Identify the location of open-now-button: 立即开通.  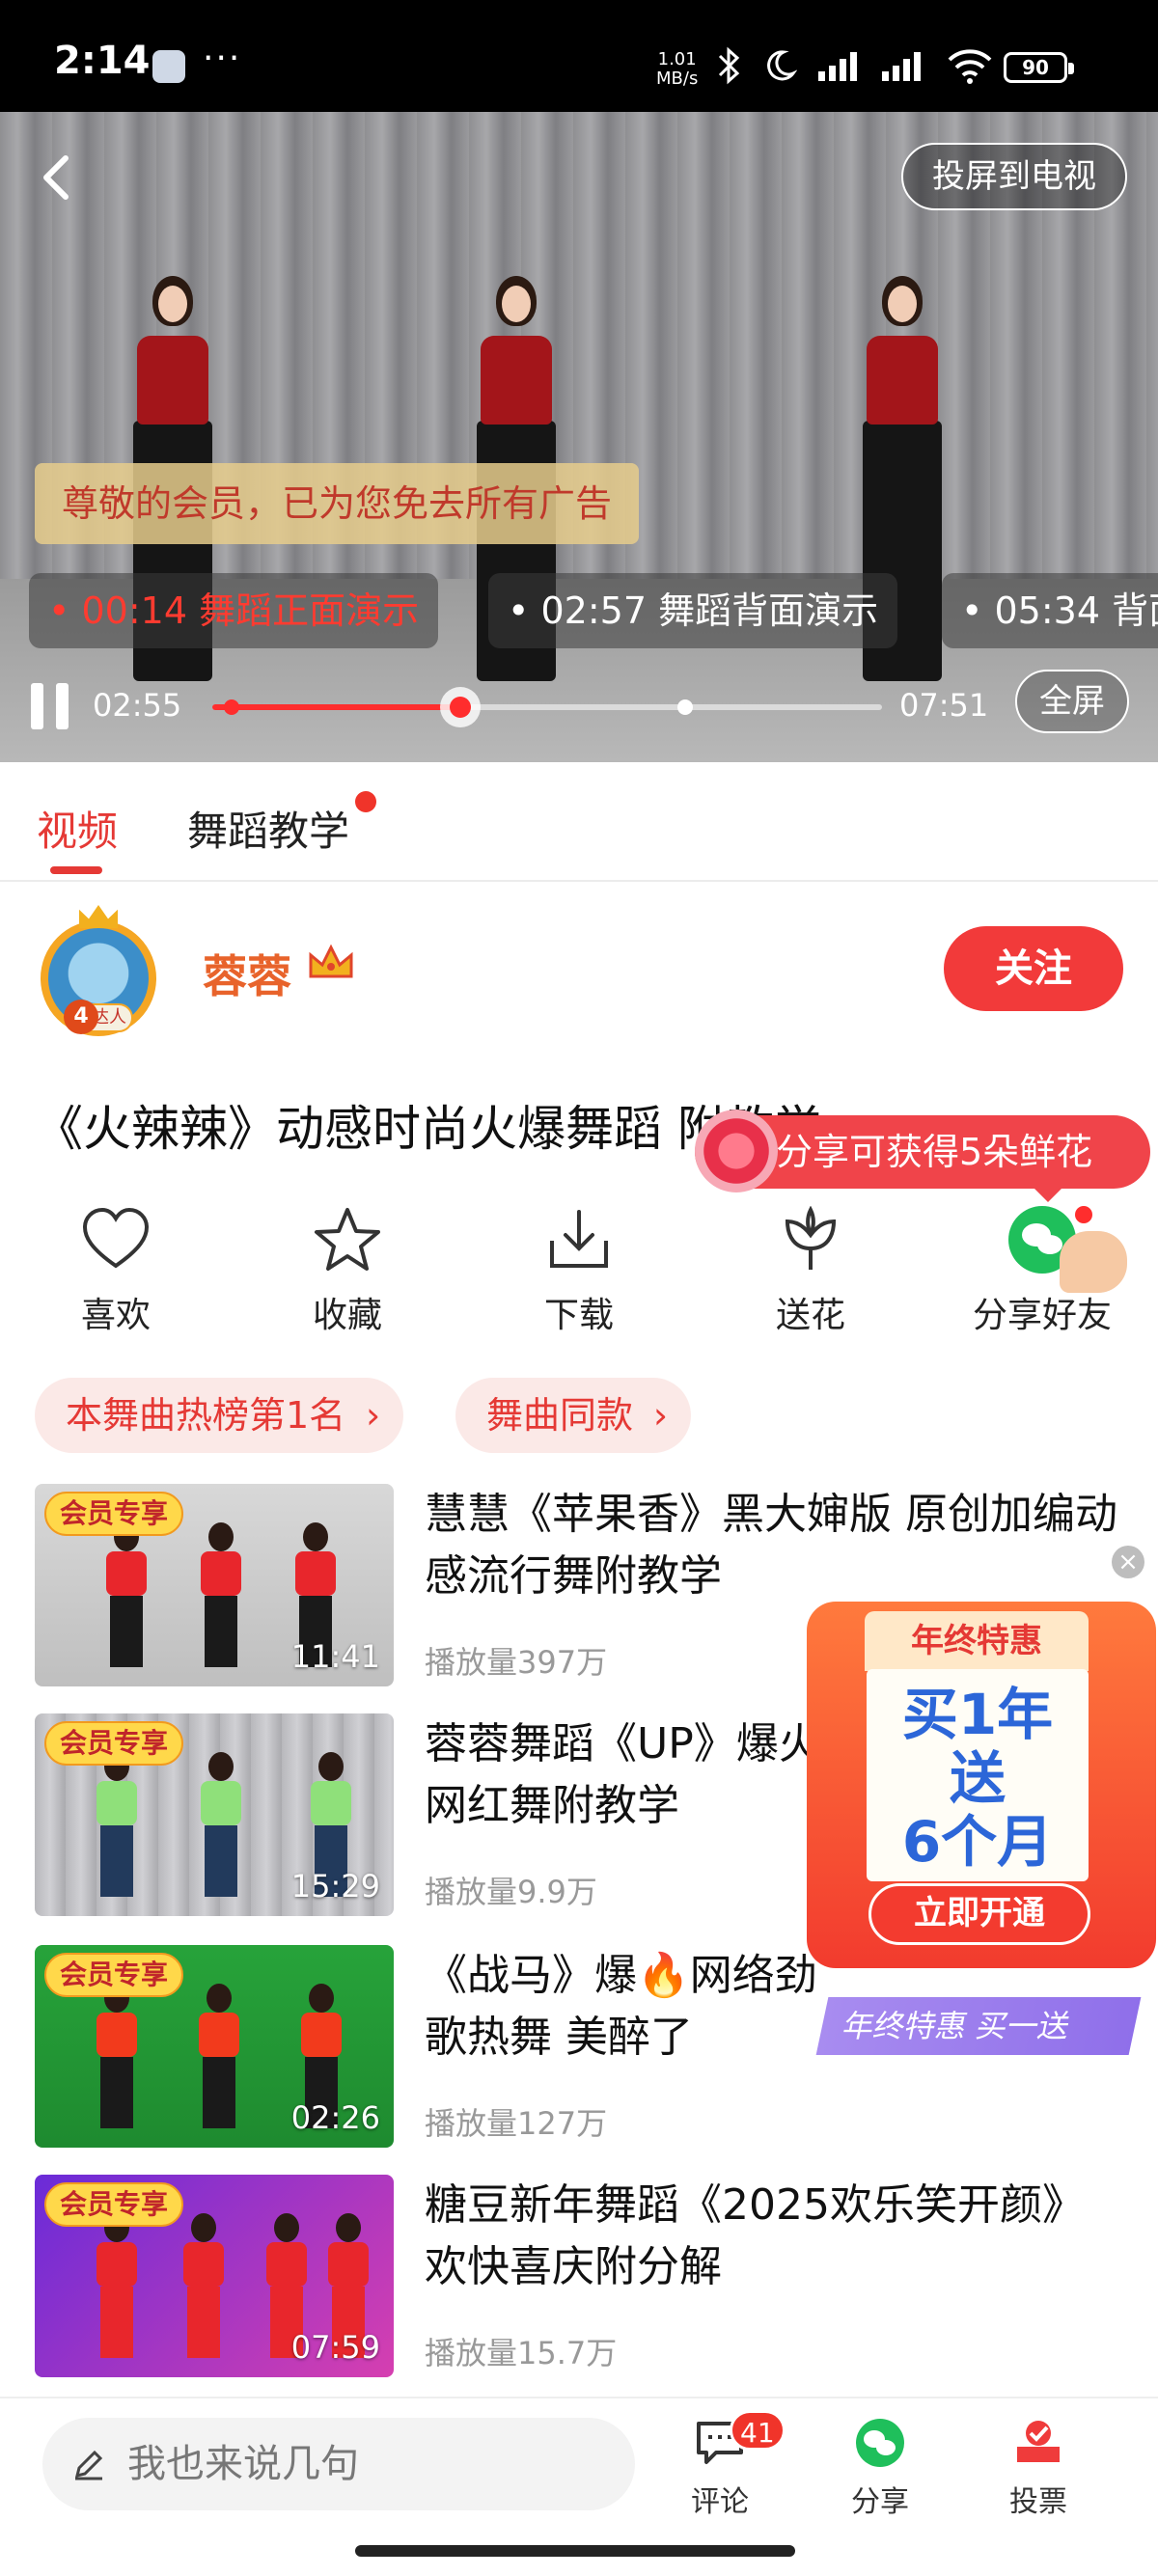
(979, 1914).